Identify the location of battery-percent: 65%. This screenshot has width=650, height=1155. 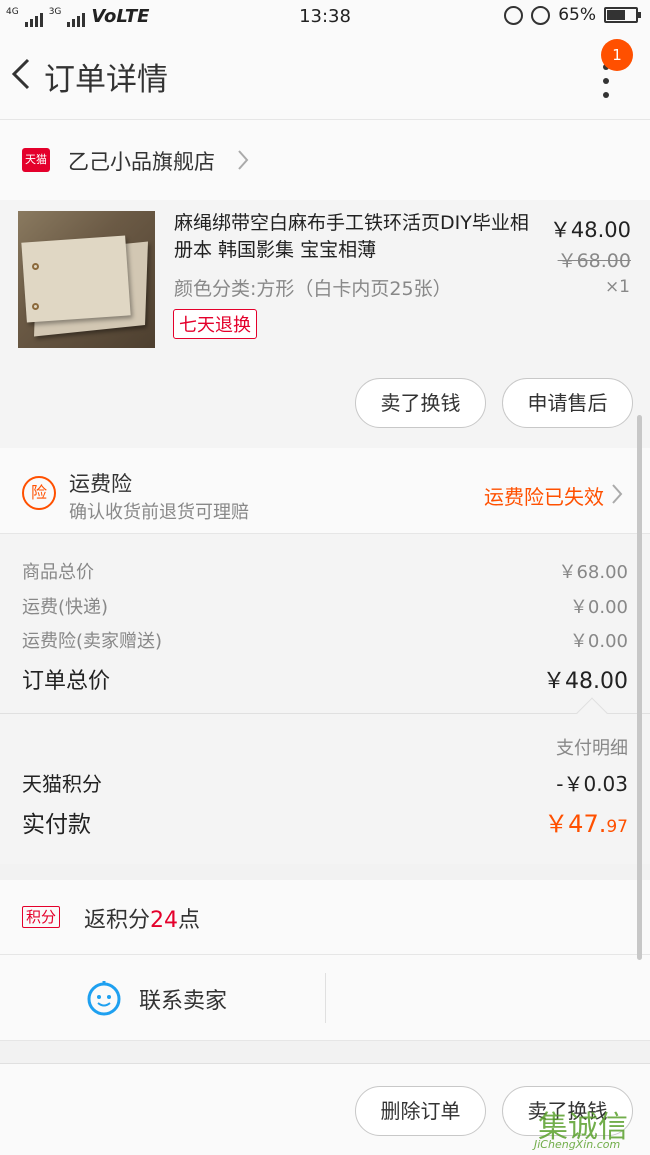
(577, 15).